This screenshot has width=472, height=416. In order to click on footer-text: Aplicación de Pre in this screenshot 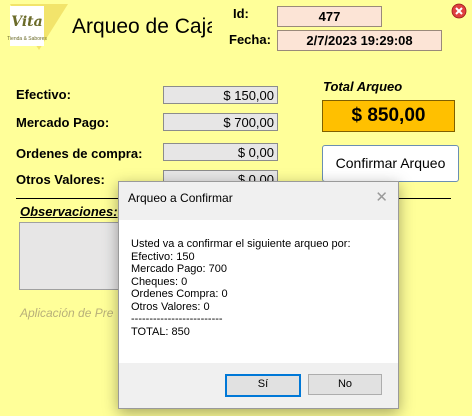, I will do `click(67, 313)`.